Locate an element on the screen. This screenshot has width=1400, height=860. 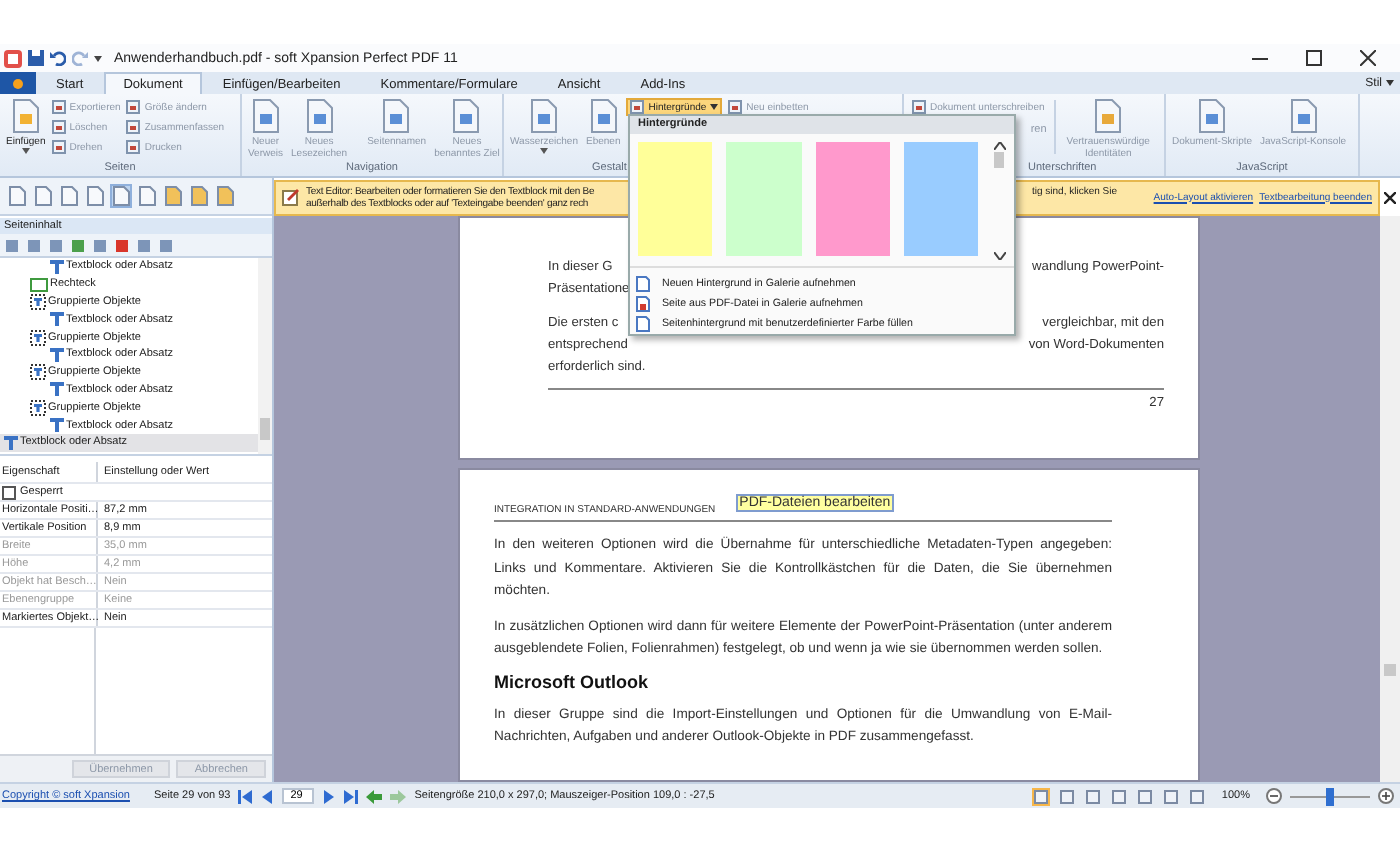
forward-arrow-icon is located at coordinates (398, 796).